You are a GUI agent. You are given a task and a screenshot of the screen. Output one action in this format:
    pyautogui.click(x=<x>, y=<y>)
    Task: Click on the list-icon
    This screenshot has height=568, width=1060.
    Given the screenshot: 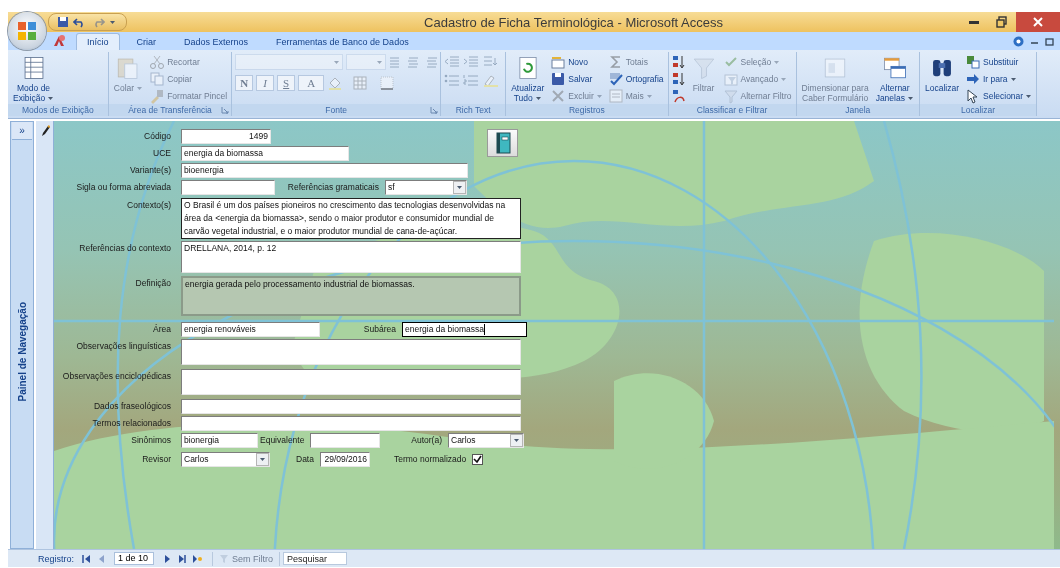 What is the action you would take?
    pyautogui.click(x=615, y=96)
    